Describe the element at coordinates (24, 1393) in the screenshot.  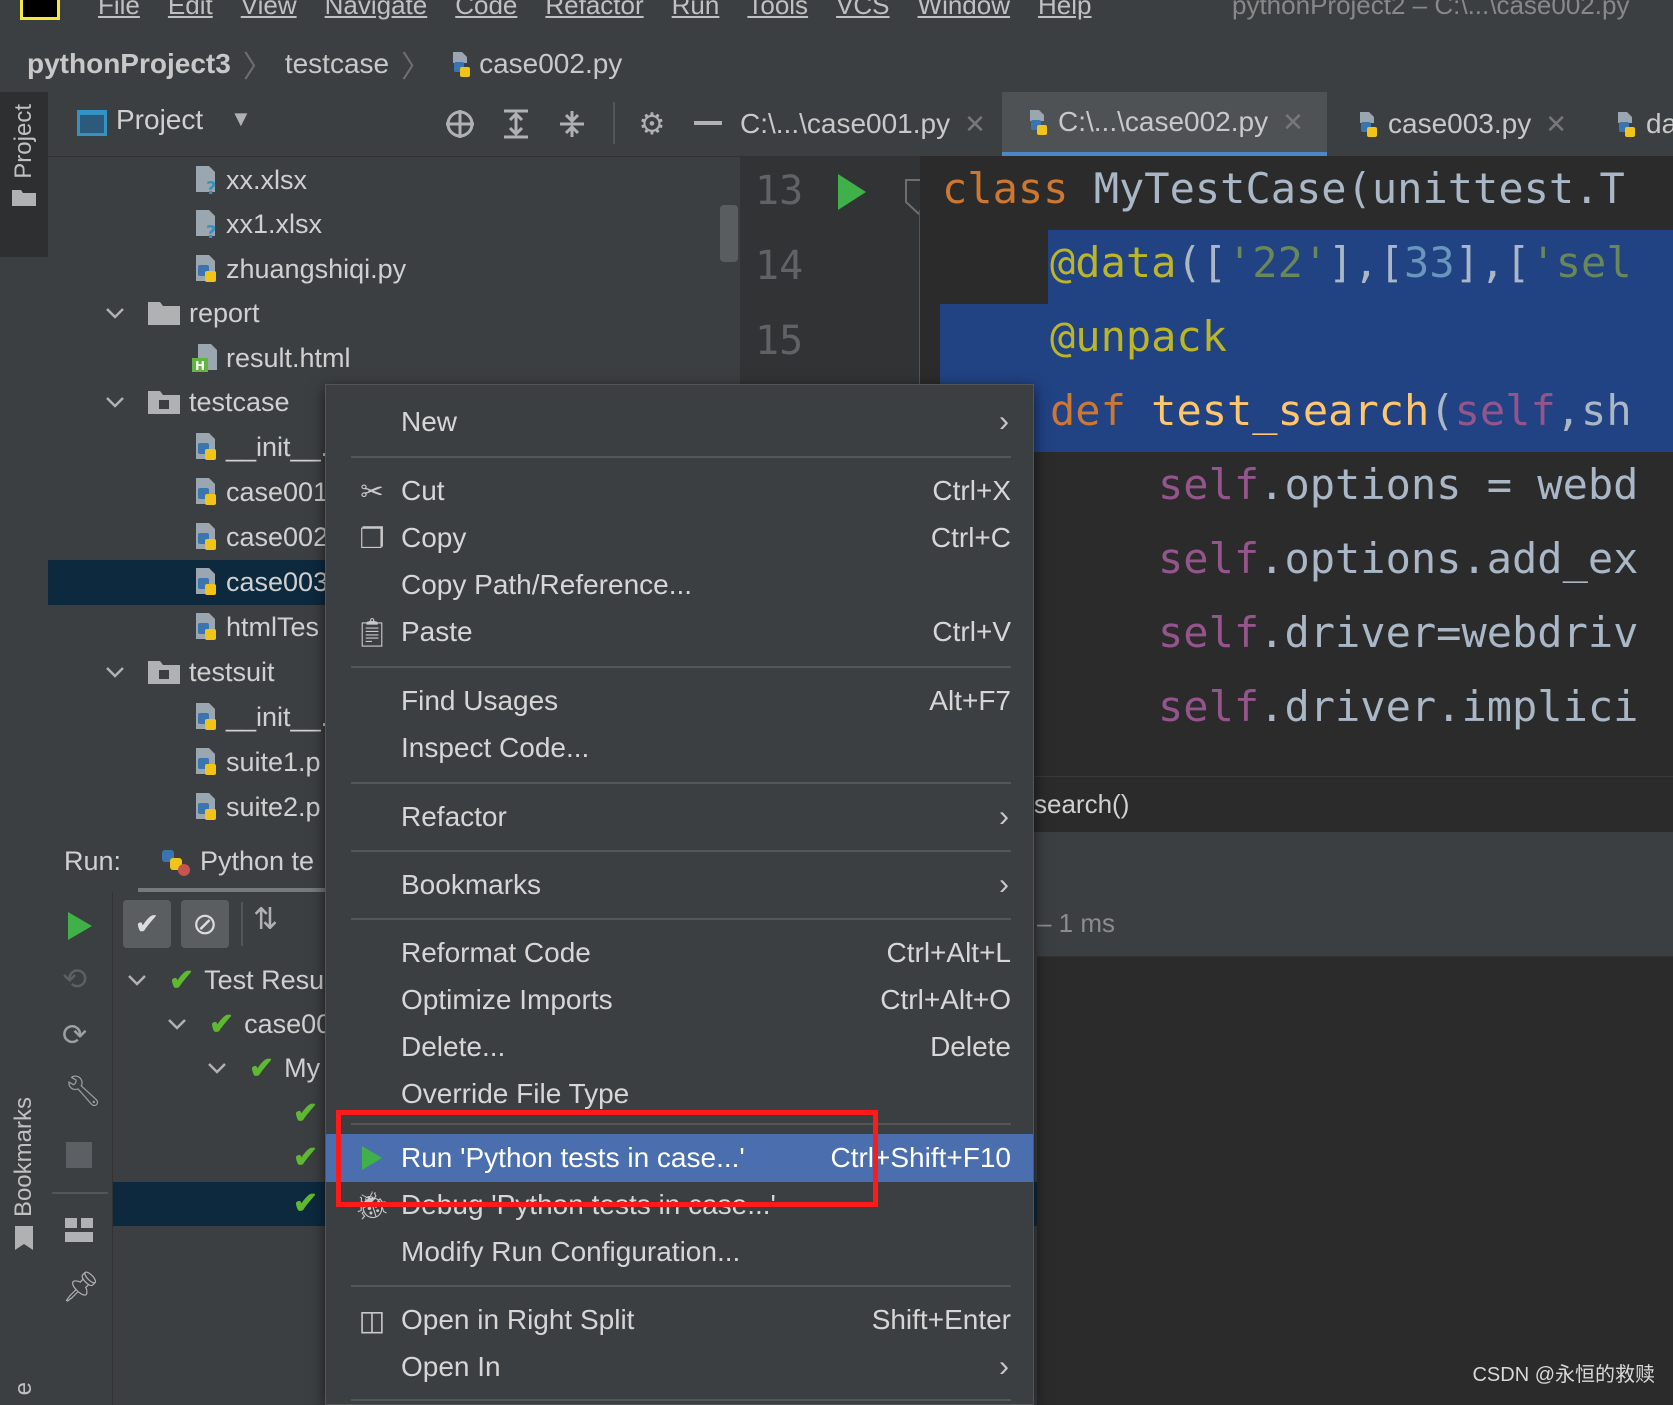
I see `structure-tool-tab: e` at that location.